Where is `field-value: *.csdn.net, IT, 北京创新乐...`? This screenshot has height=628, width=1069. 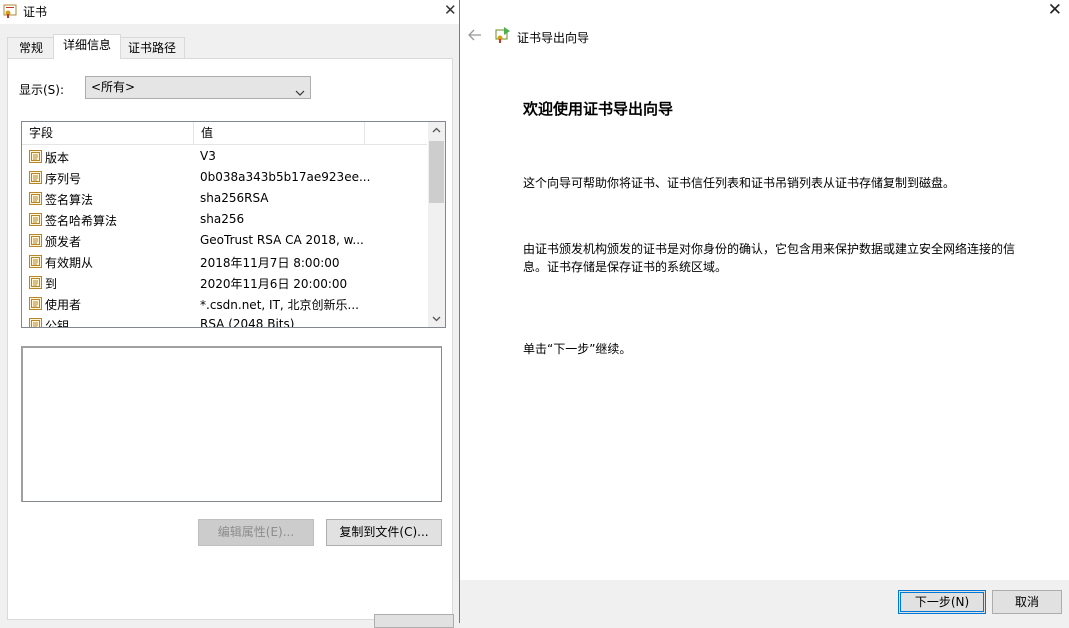
field-value: *.csdn.net, IT, 北京创新乐... is located at coordinates (279, 305).